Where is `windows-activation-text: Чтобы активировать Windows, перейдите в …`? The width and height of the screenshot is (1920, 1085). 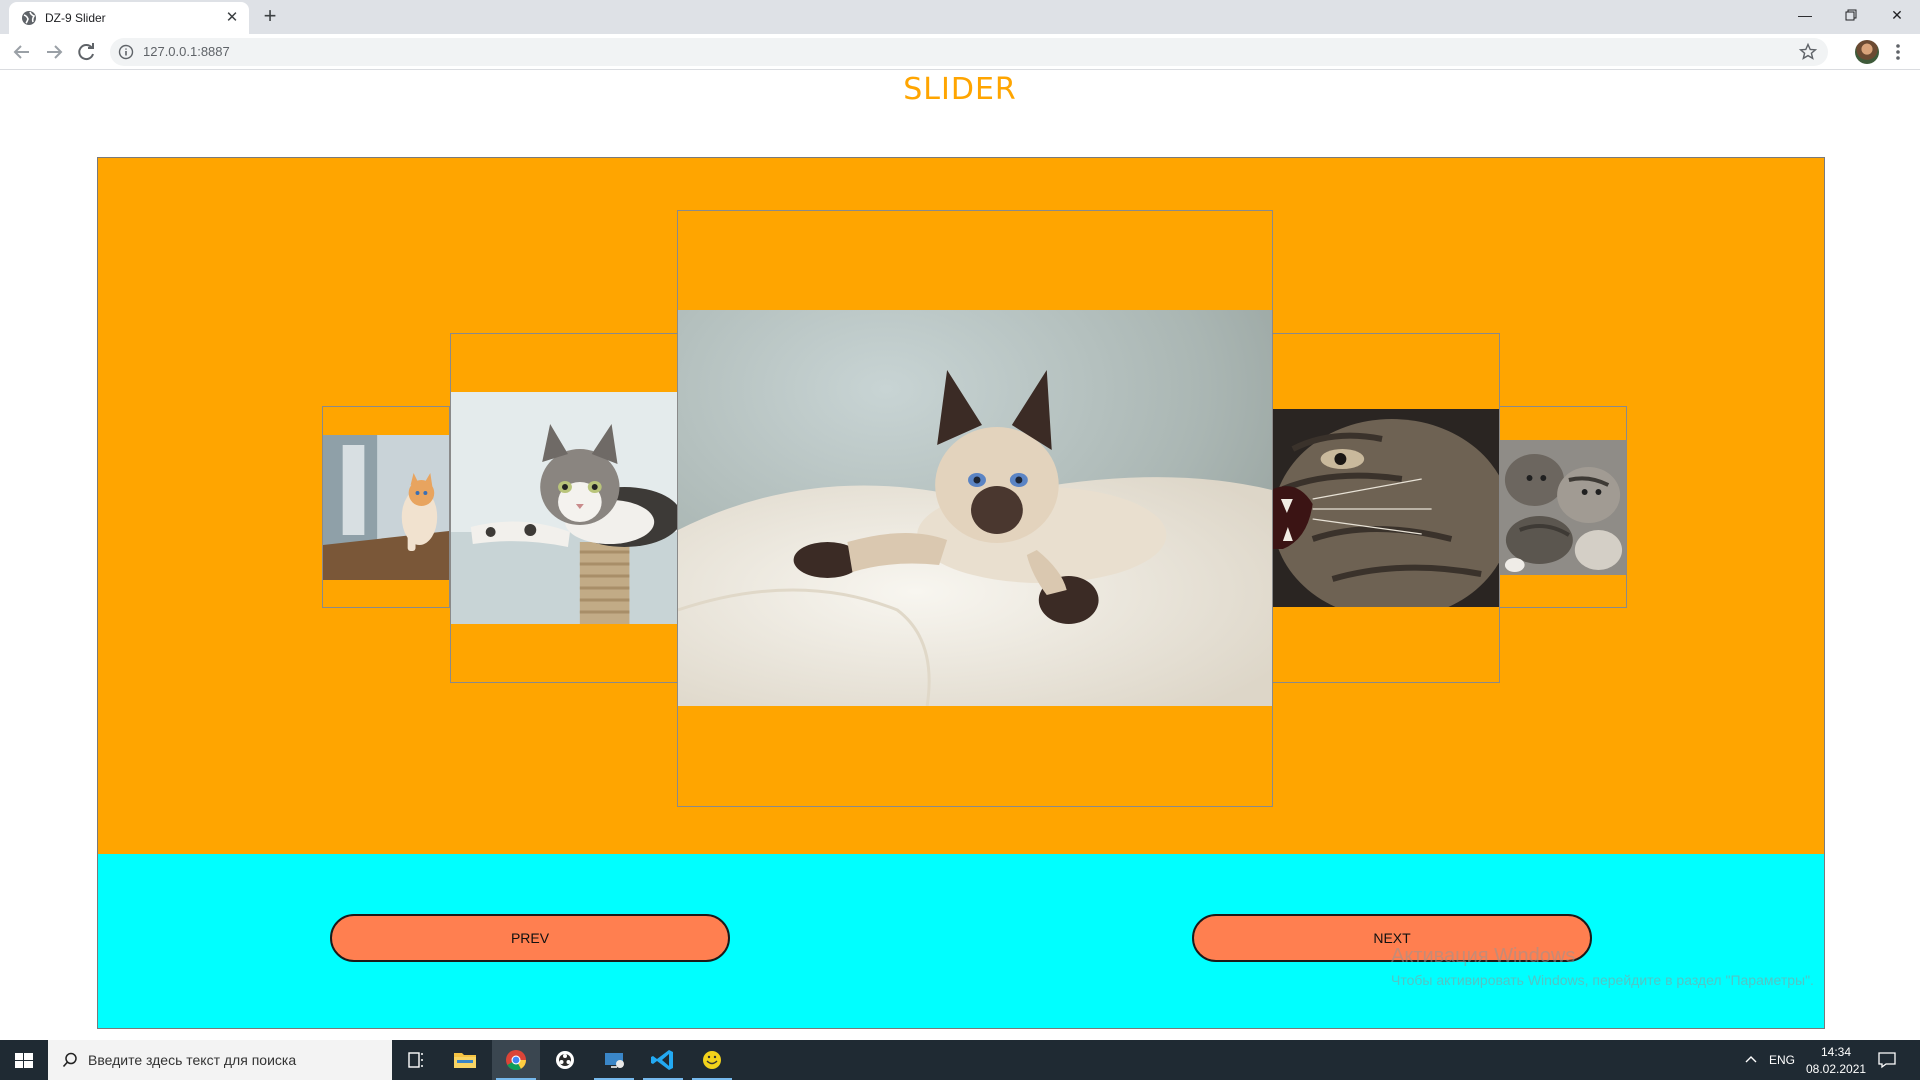
windows-activation-text: Чтобы активировать Windows, перейдите в … is located at coordinates (1602, 980).